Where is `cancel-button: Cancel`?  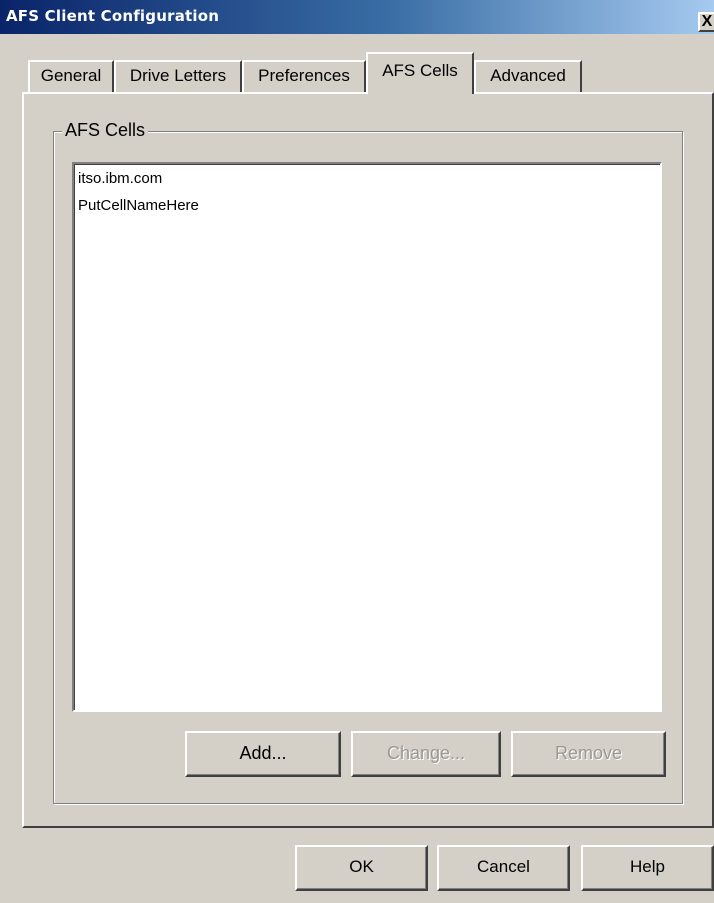 cancel-button: Cancel is located at coordinates (503, 868).